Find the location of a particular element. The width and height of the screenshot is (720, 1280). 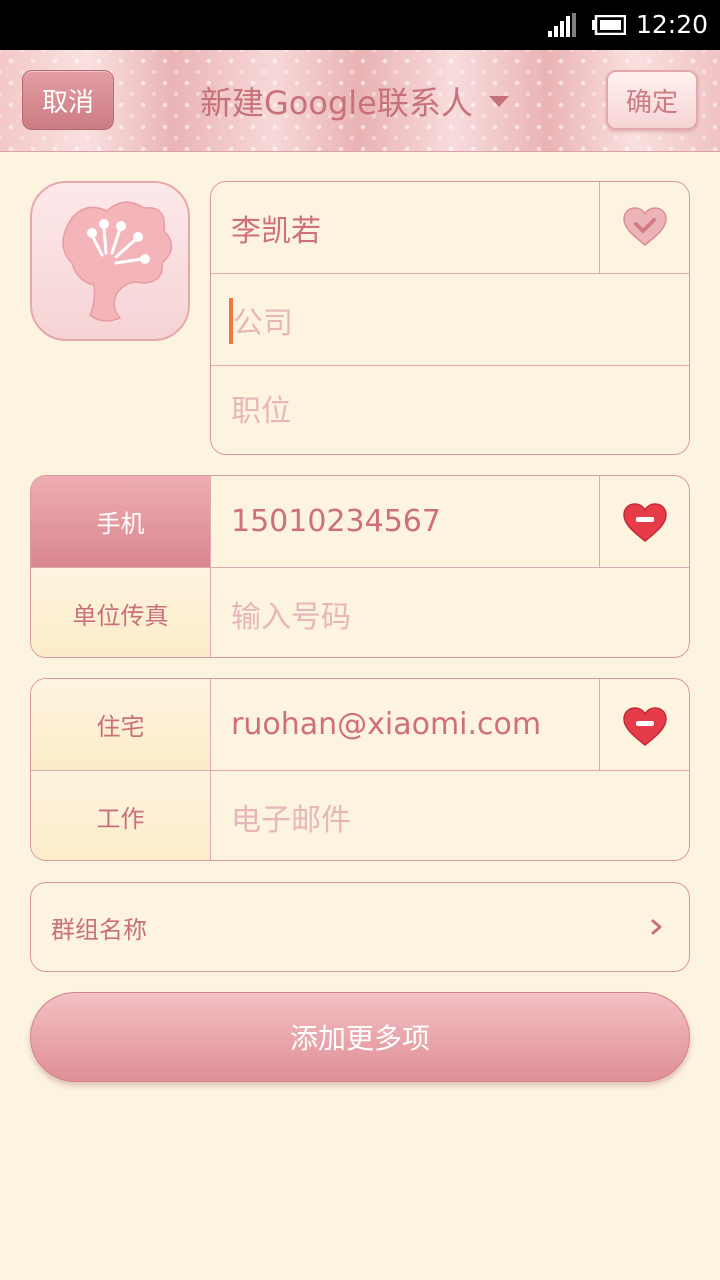

phone-card: 手机 15010234567 单位传真 输入号码 is located at coordinates (360, 566).